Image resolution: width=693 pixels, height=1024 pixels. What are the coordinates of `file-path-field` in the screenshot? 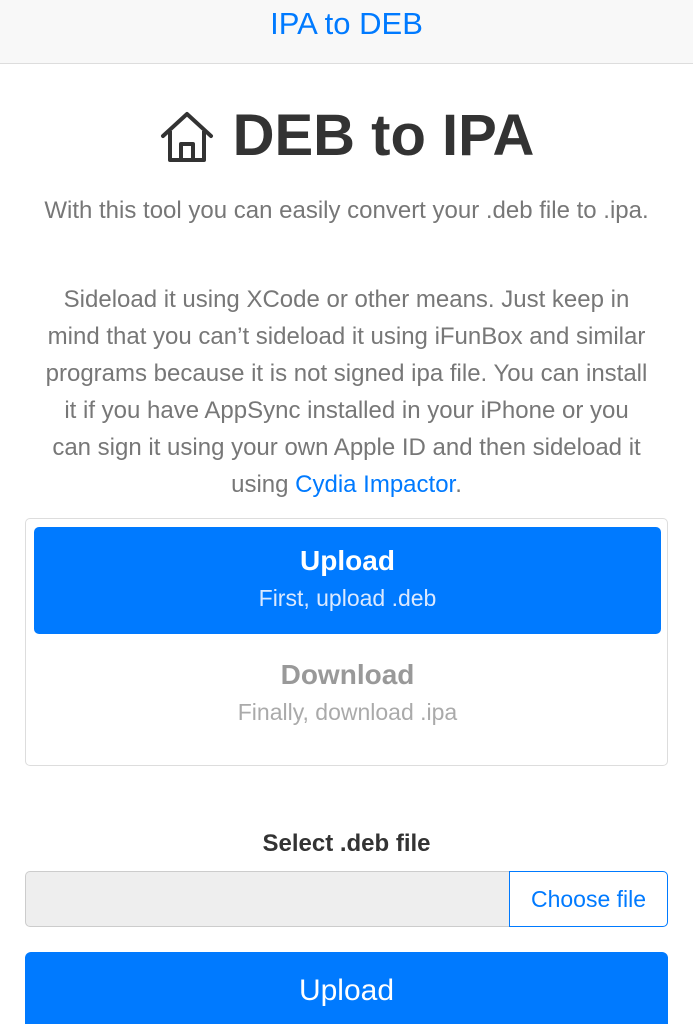 It's located at (267, 899).